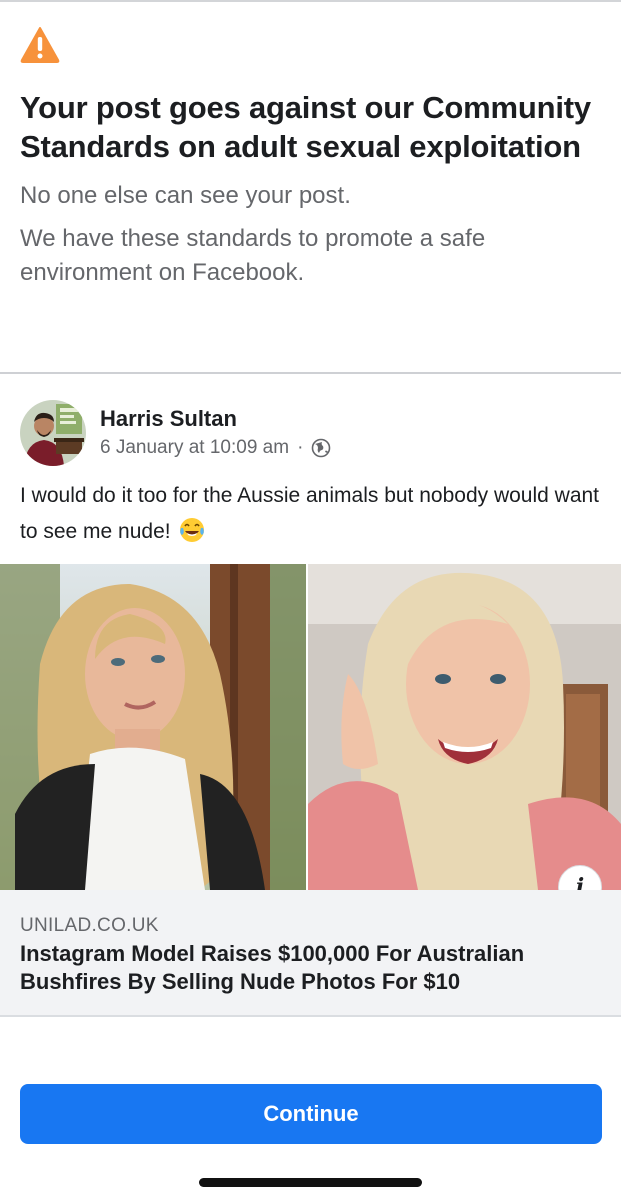  I want to click on warning-triangle-icon, so click(40, 45).